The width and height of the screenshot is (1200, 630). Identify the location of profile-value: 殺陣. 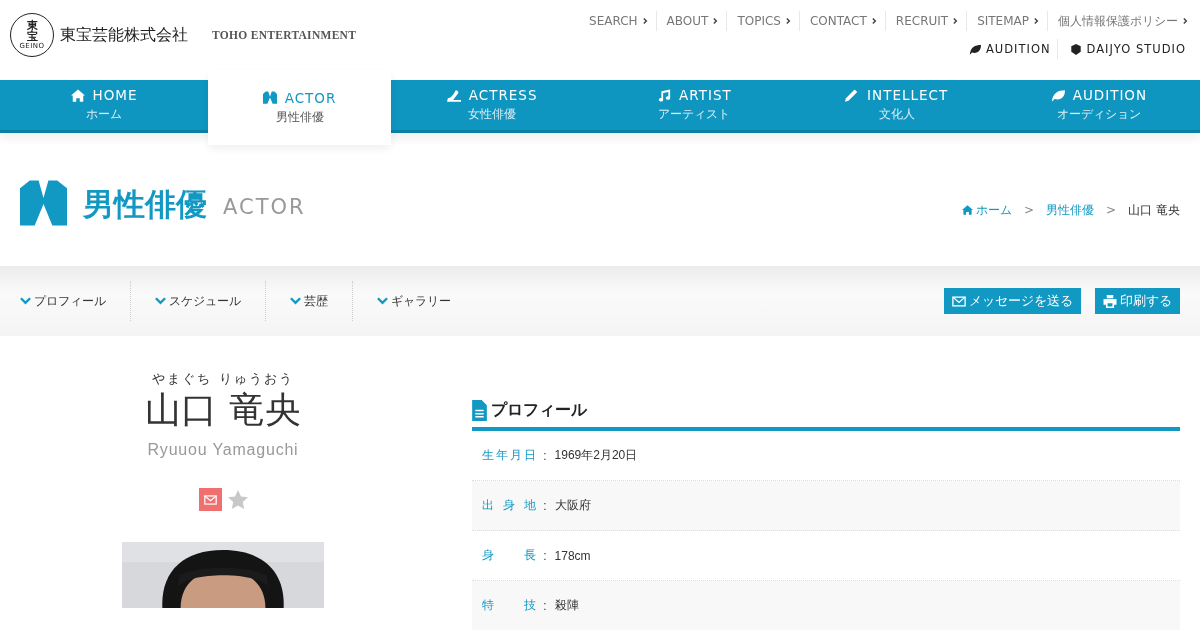
(566, 605).